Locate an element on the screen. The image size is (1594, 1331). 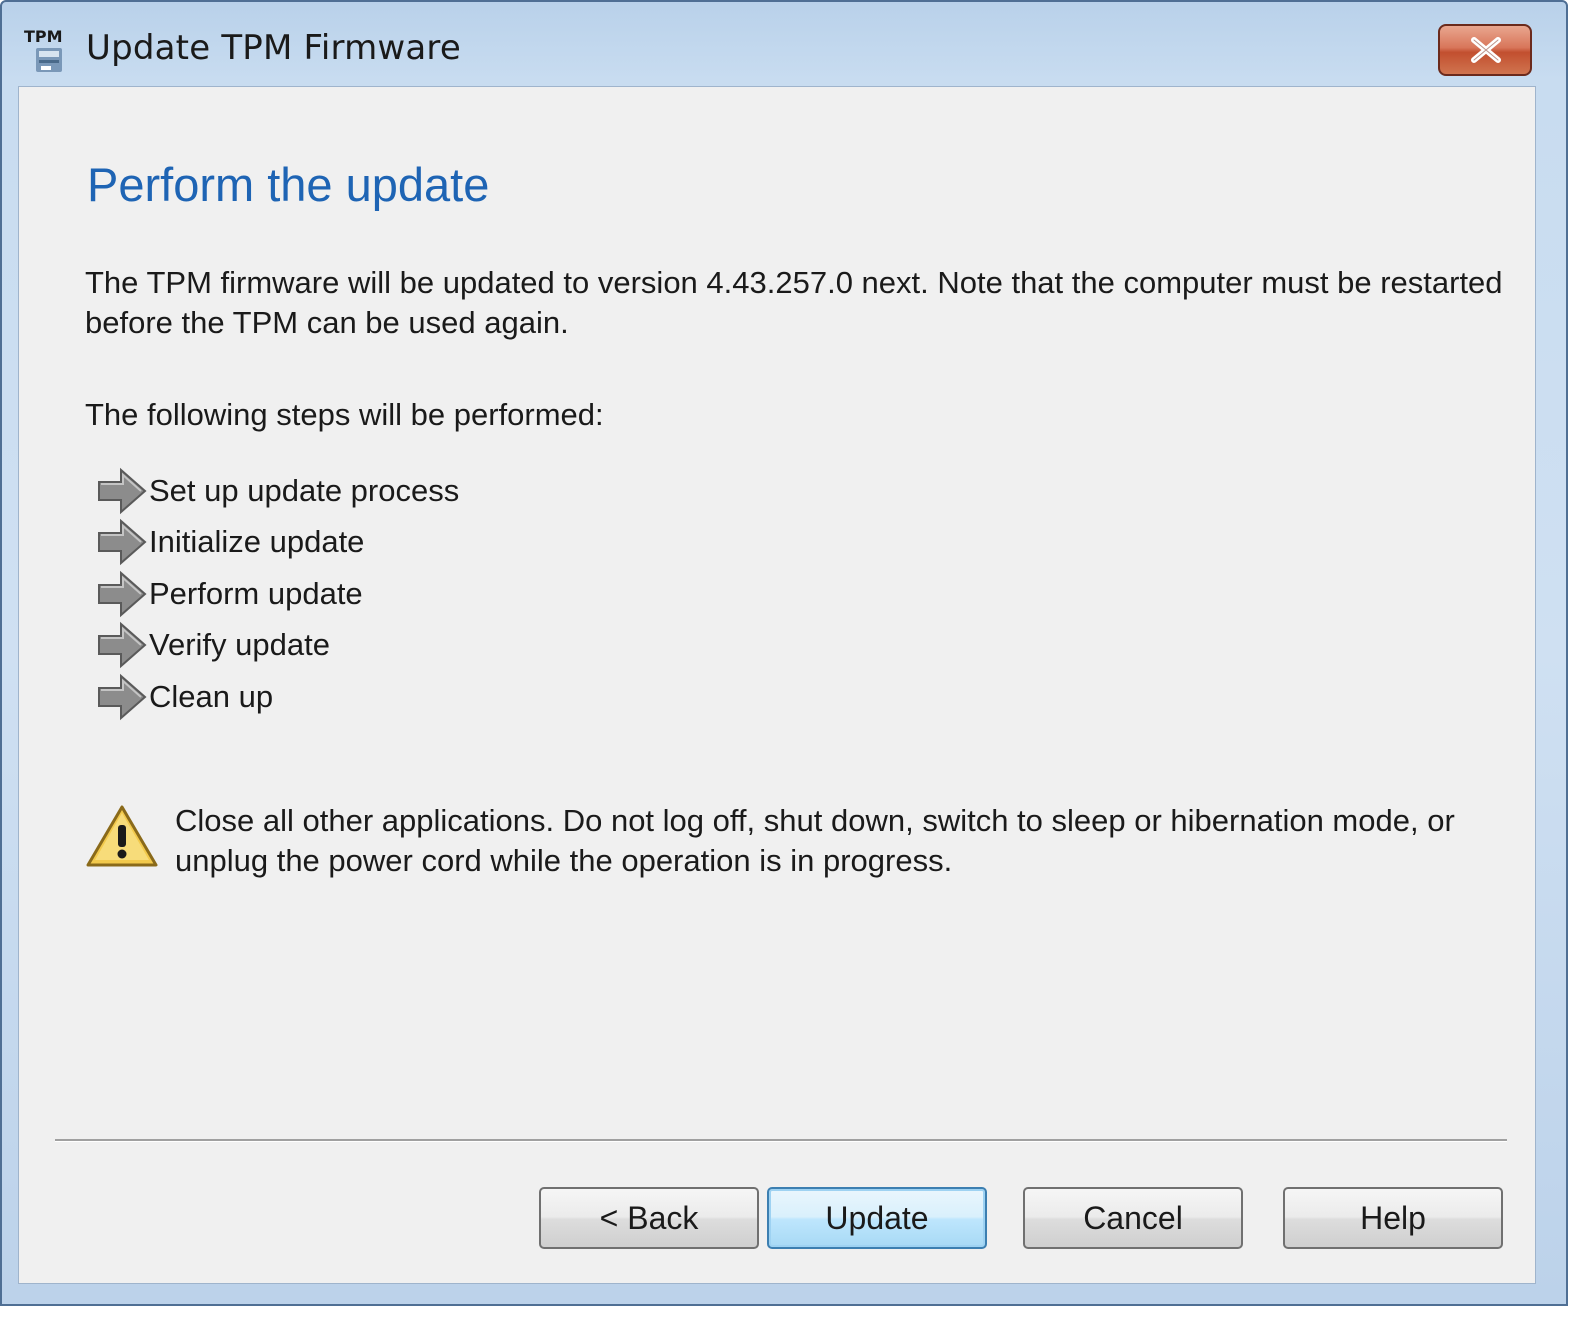
page-title: Perform the update is located at coordinates (288, 184).